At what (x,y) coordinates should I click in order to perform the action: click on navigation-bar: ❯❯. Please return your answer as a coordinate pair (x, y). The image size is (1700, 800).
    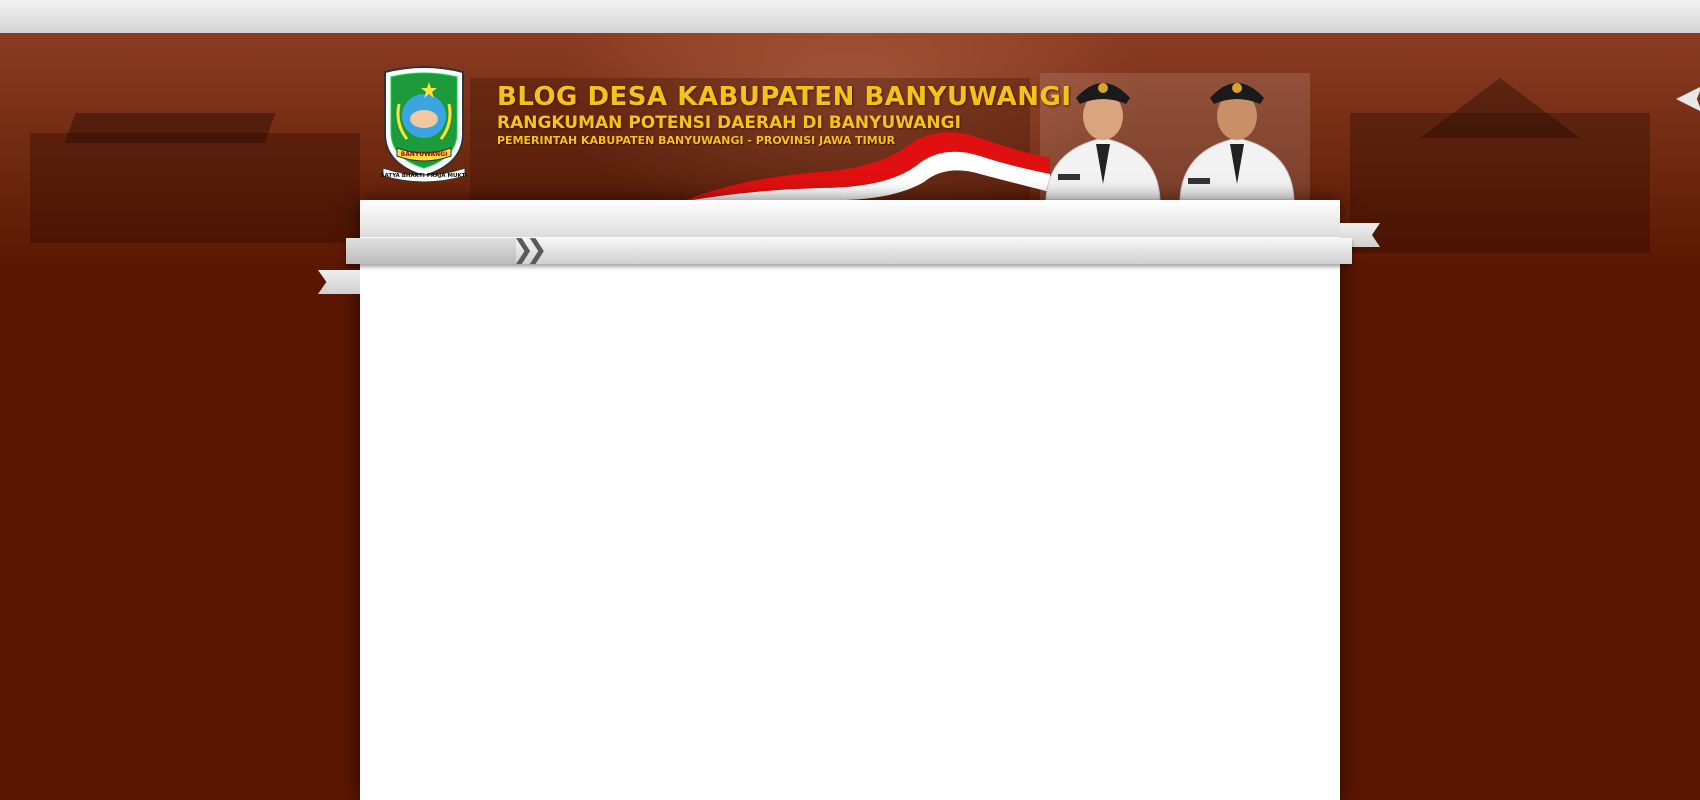
    Looking at the image, I should click on (849, 250).